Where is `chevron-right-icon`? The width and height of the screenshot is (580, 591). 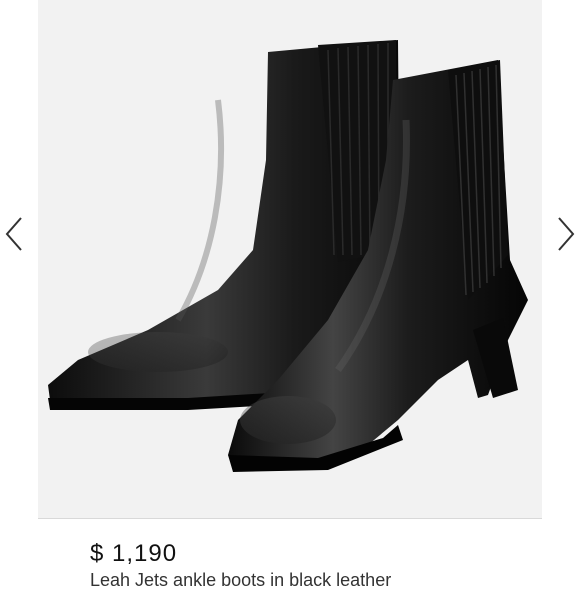 chevron-right-icon is located at coordinates (566, 234).